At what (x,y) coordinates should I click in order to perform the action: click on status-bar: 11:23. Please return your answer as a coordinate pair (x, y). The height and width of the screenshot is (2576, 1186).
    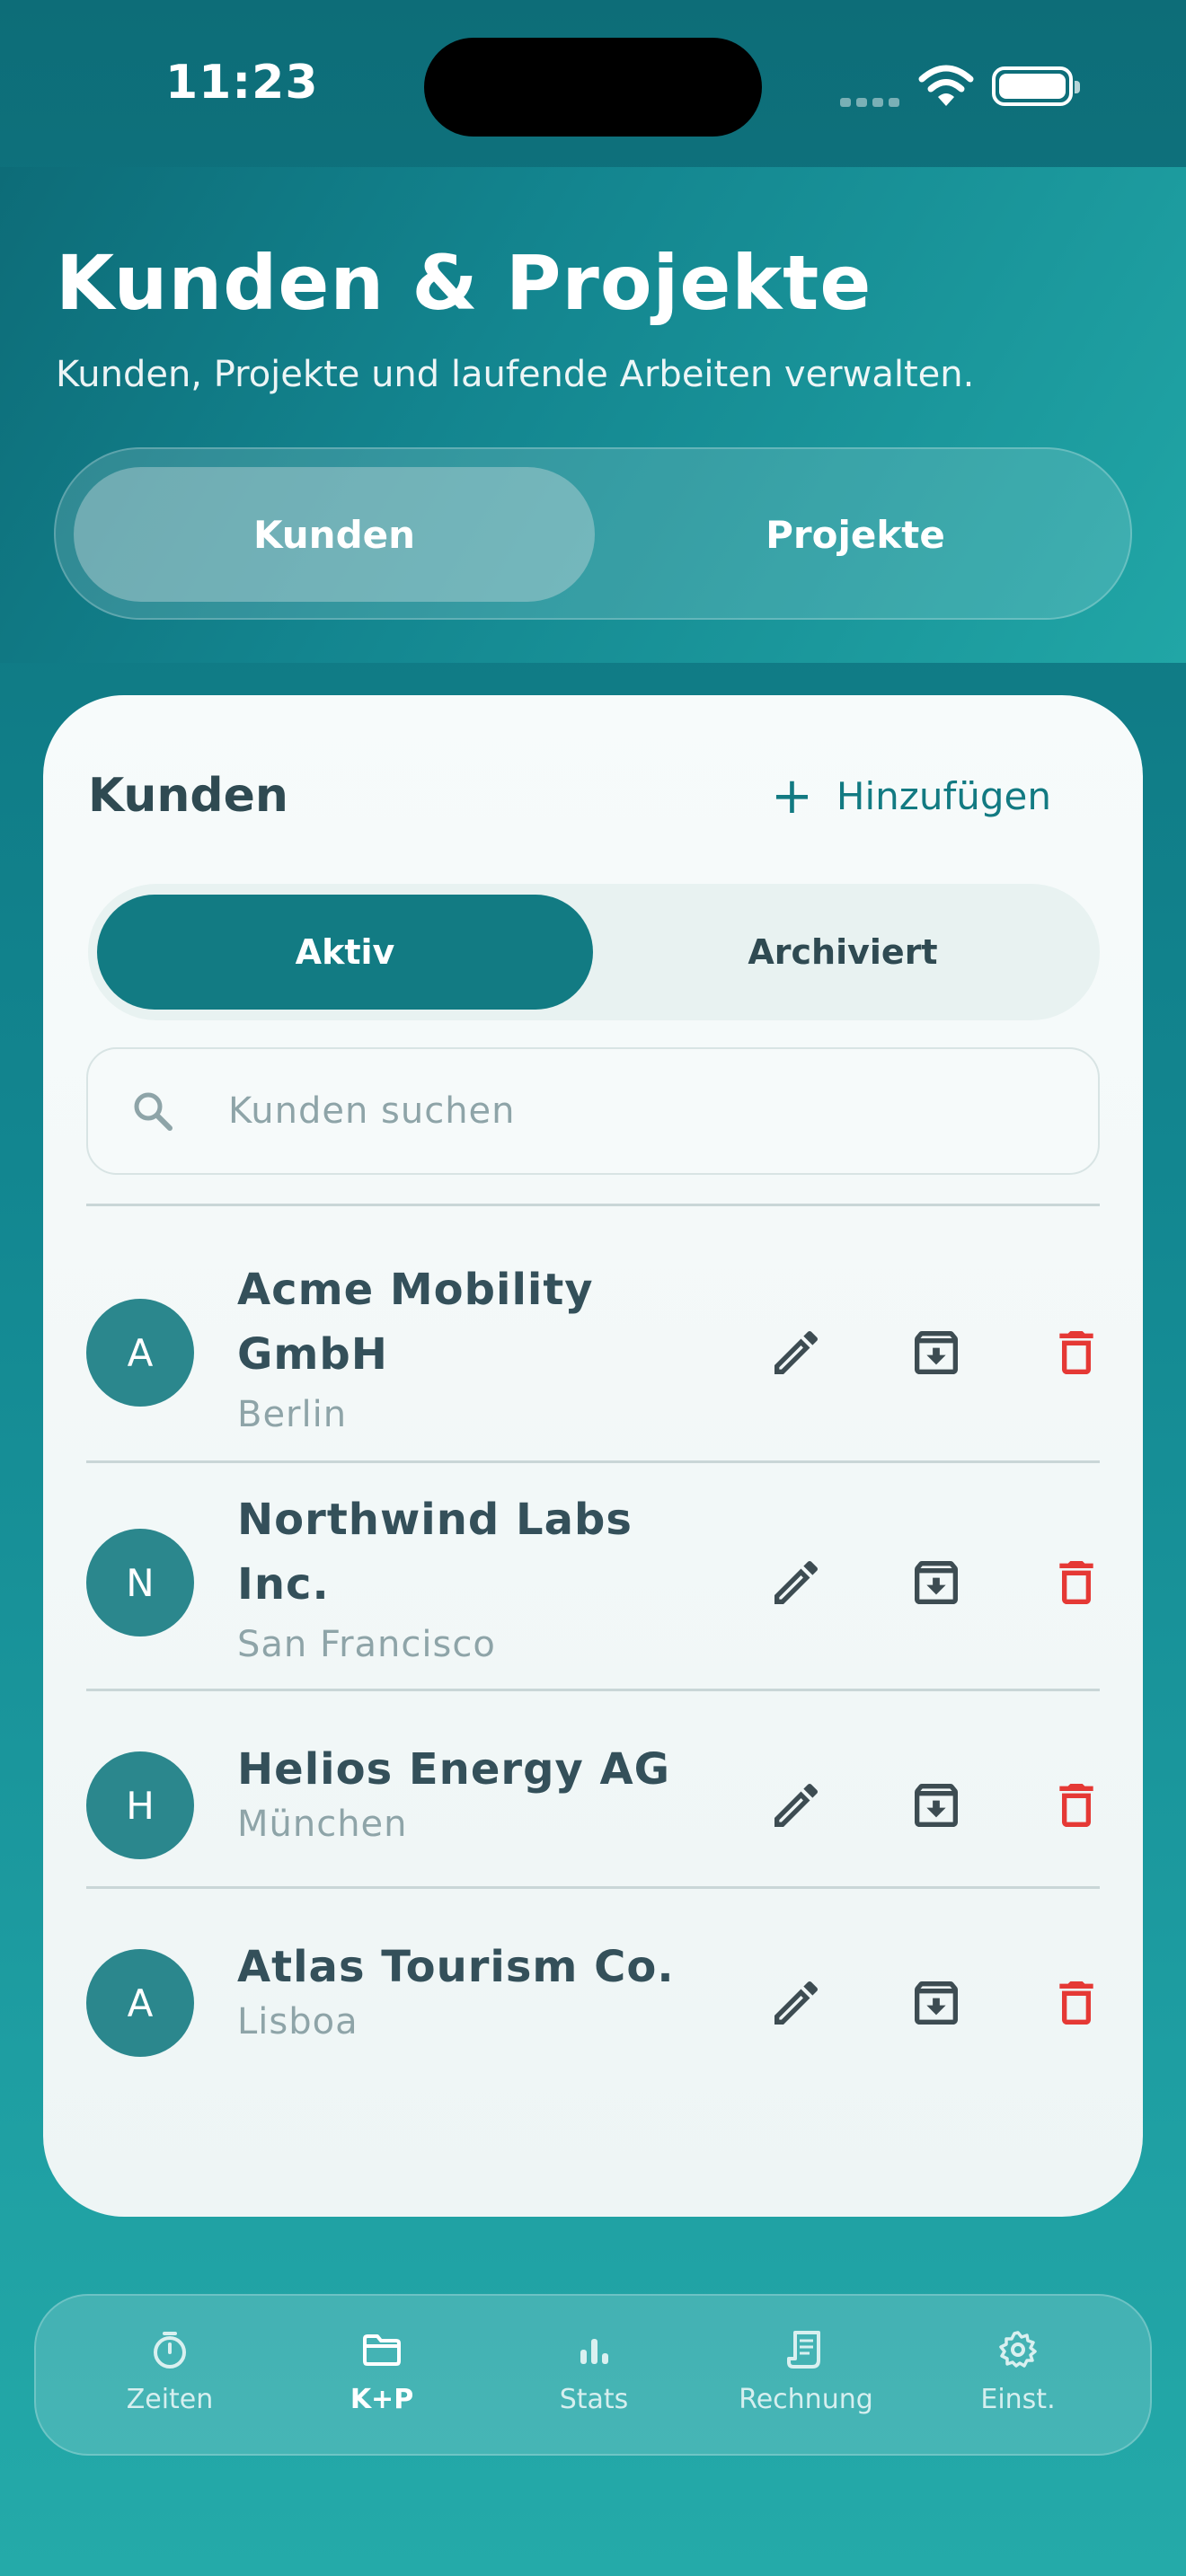
    Looking at the image, I should click on (593, 83).